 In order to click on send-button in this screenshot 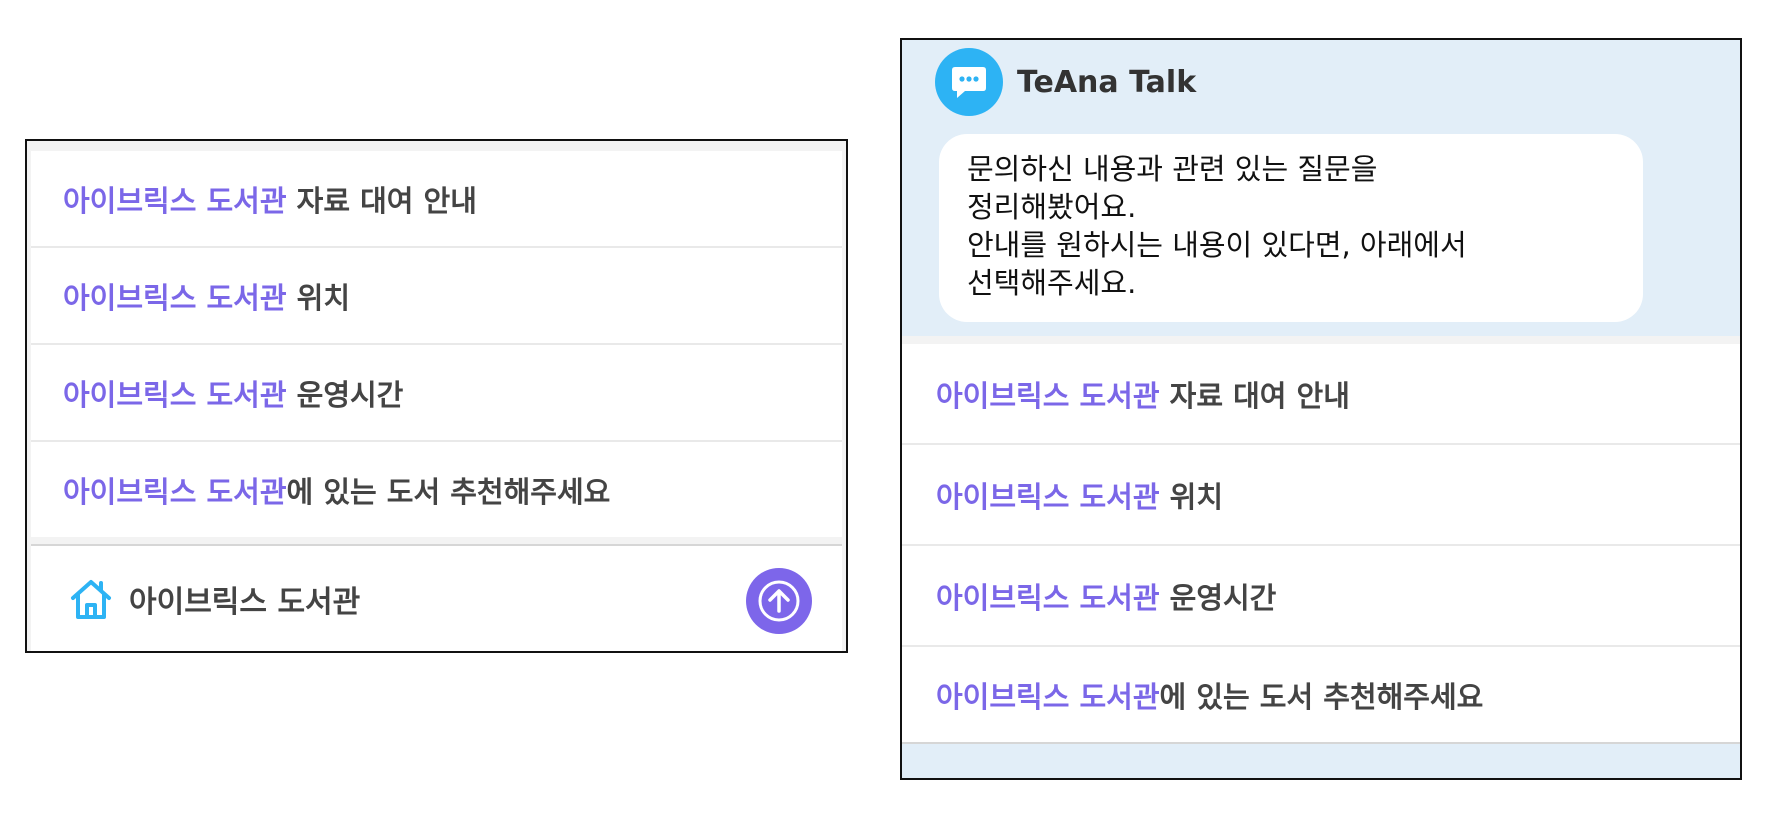, I will do `click(779, 601)`.